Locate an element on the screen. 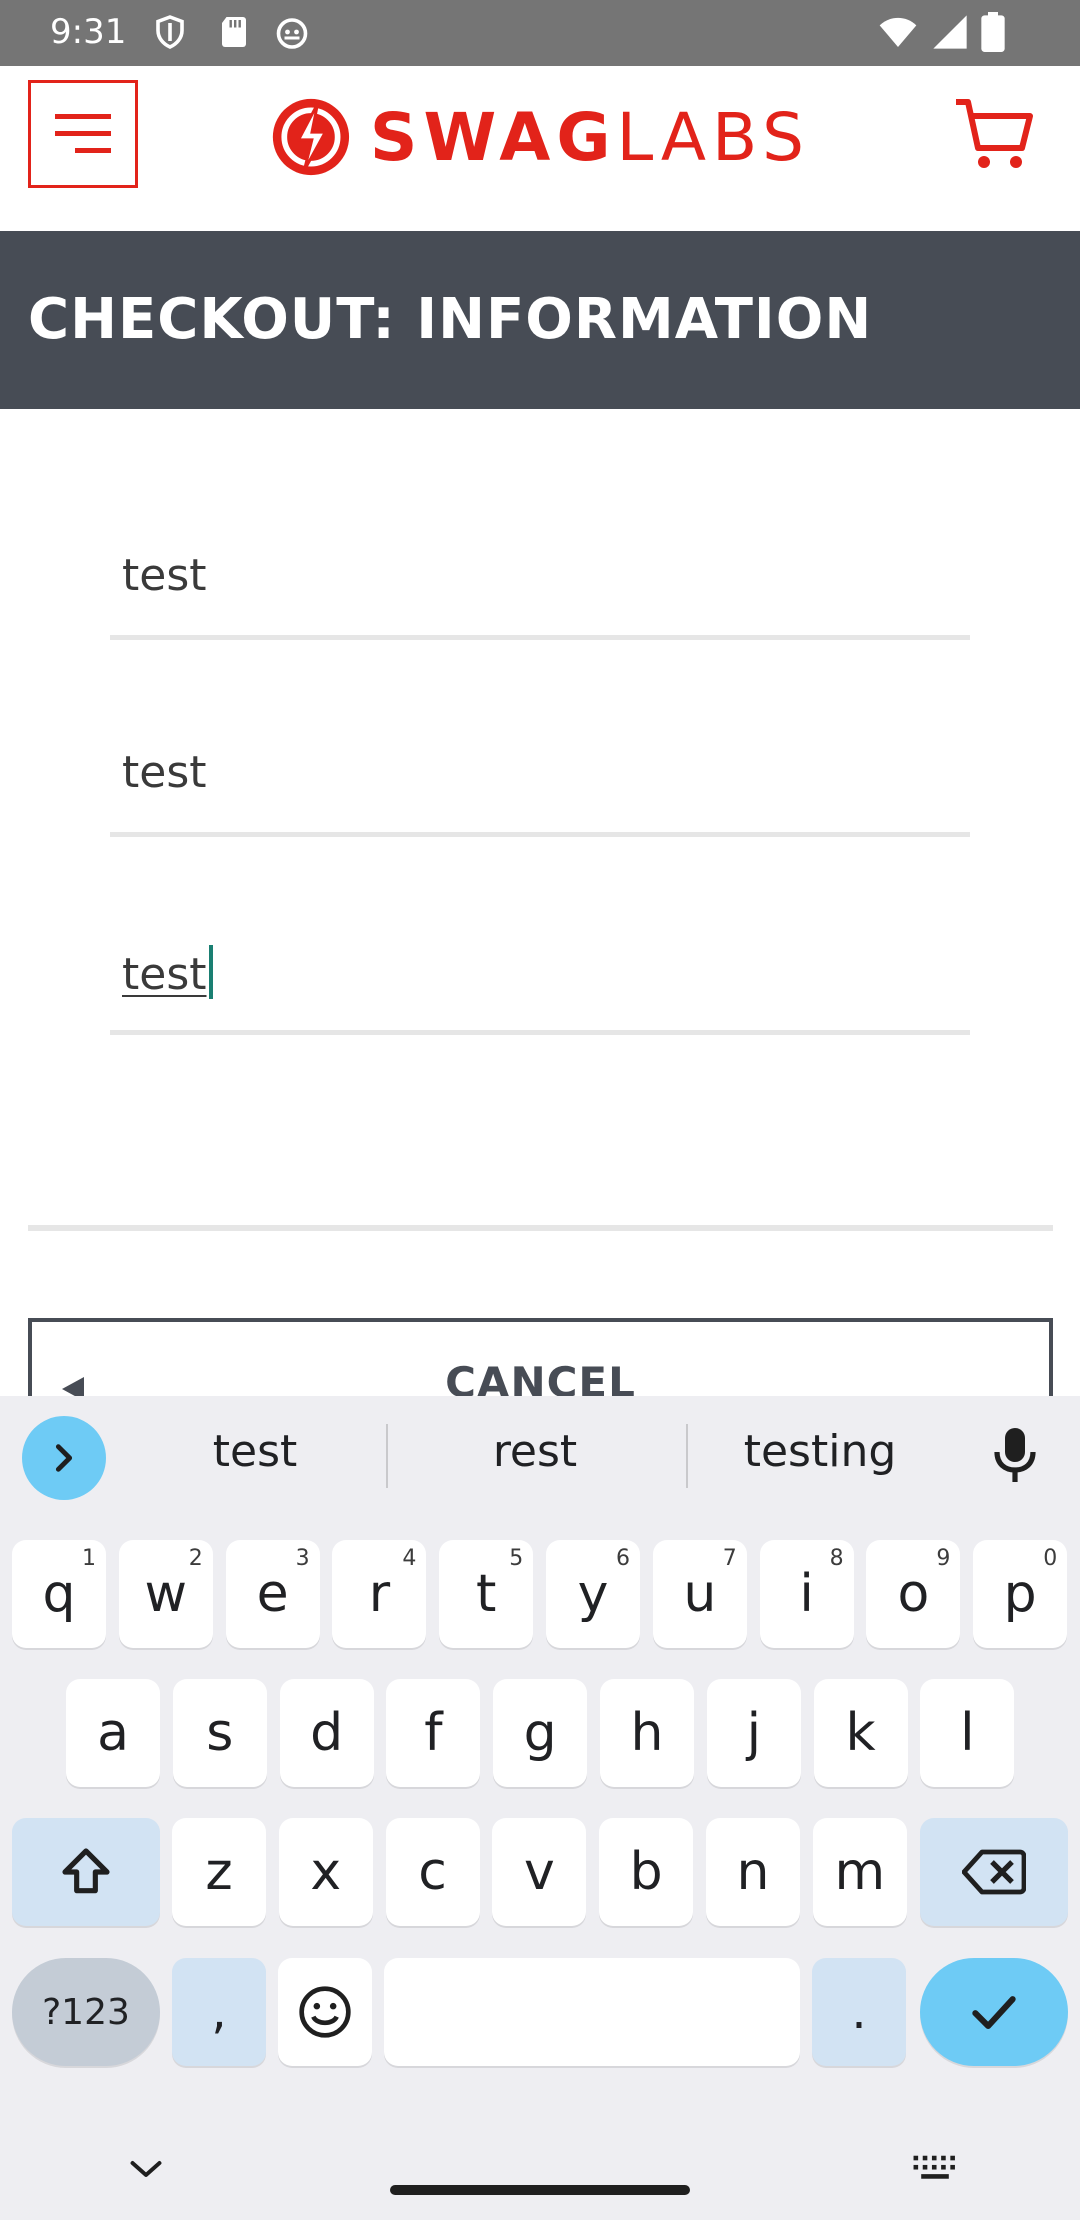  key-f: f is located at coordinates (433, 1733).